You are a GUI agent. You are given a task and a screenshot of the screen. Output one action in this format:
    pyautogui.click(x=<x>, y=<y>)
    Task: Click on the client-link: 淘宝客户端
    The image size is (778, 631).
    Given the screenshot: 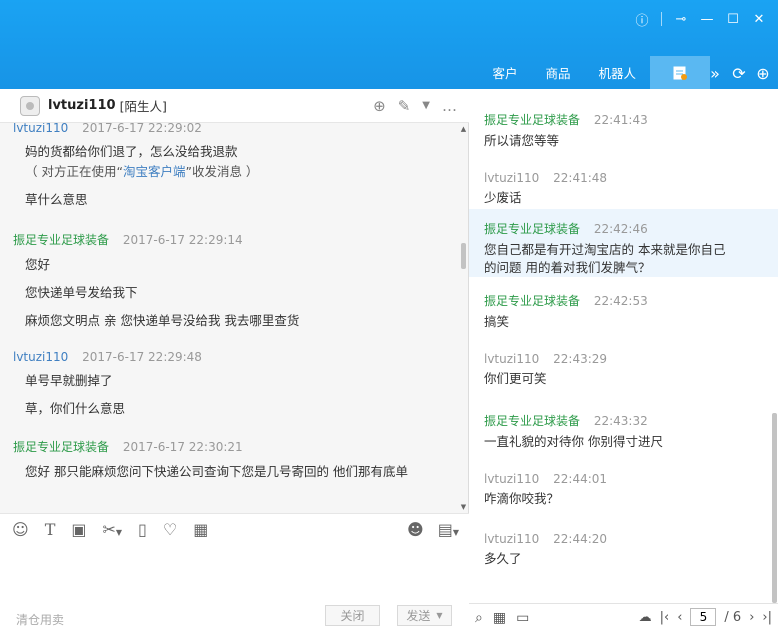 What is the action you would take?
    pyautogui.click(x=154, y=171)
    